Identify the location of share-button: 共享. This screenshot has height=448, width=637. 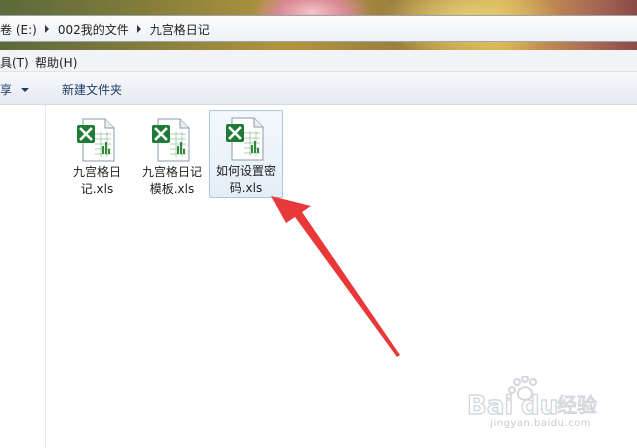
(15, 89).